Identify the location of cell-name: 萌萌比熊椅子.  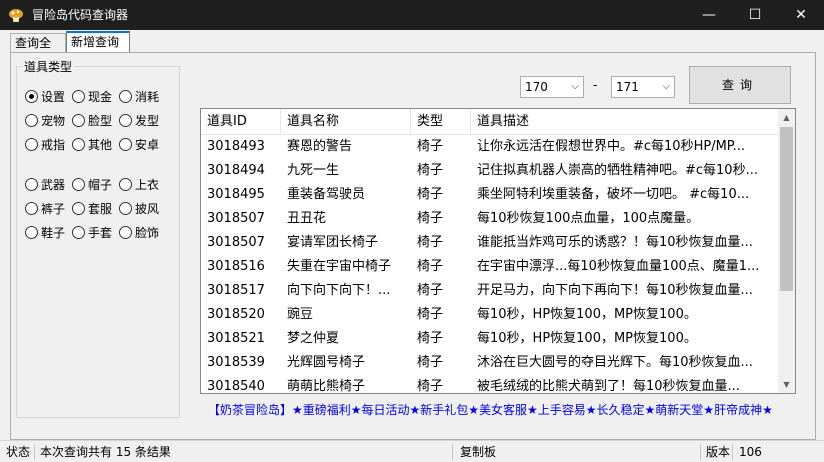
(326, 386).